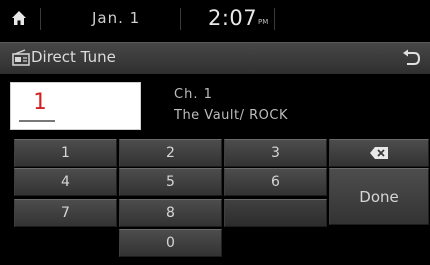 The width and height of the screenshot is (430, 265). What do you see at coordinates (275, 213) in the screenshot?
I see `key-blank` at bounding box center [275, 213].